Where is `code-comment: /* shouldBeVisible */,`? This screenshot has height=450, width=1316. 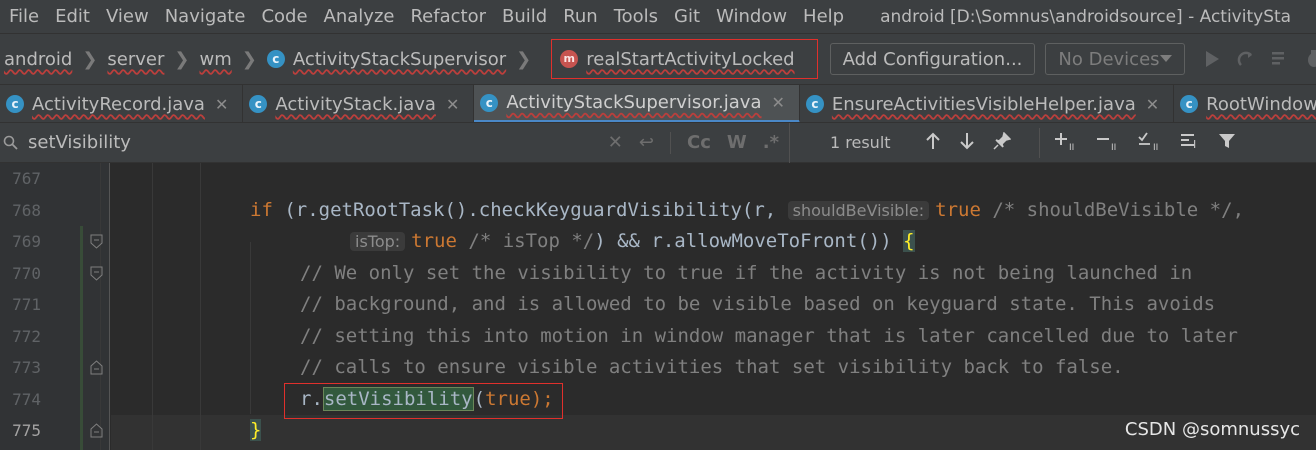
code-comment: /* shouldBeVisible */, is located at coordinates (1112, 209).